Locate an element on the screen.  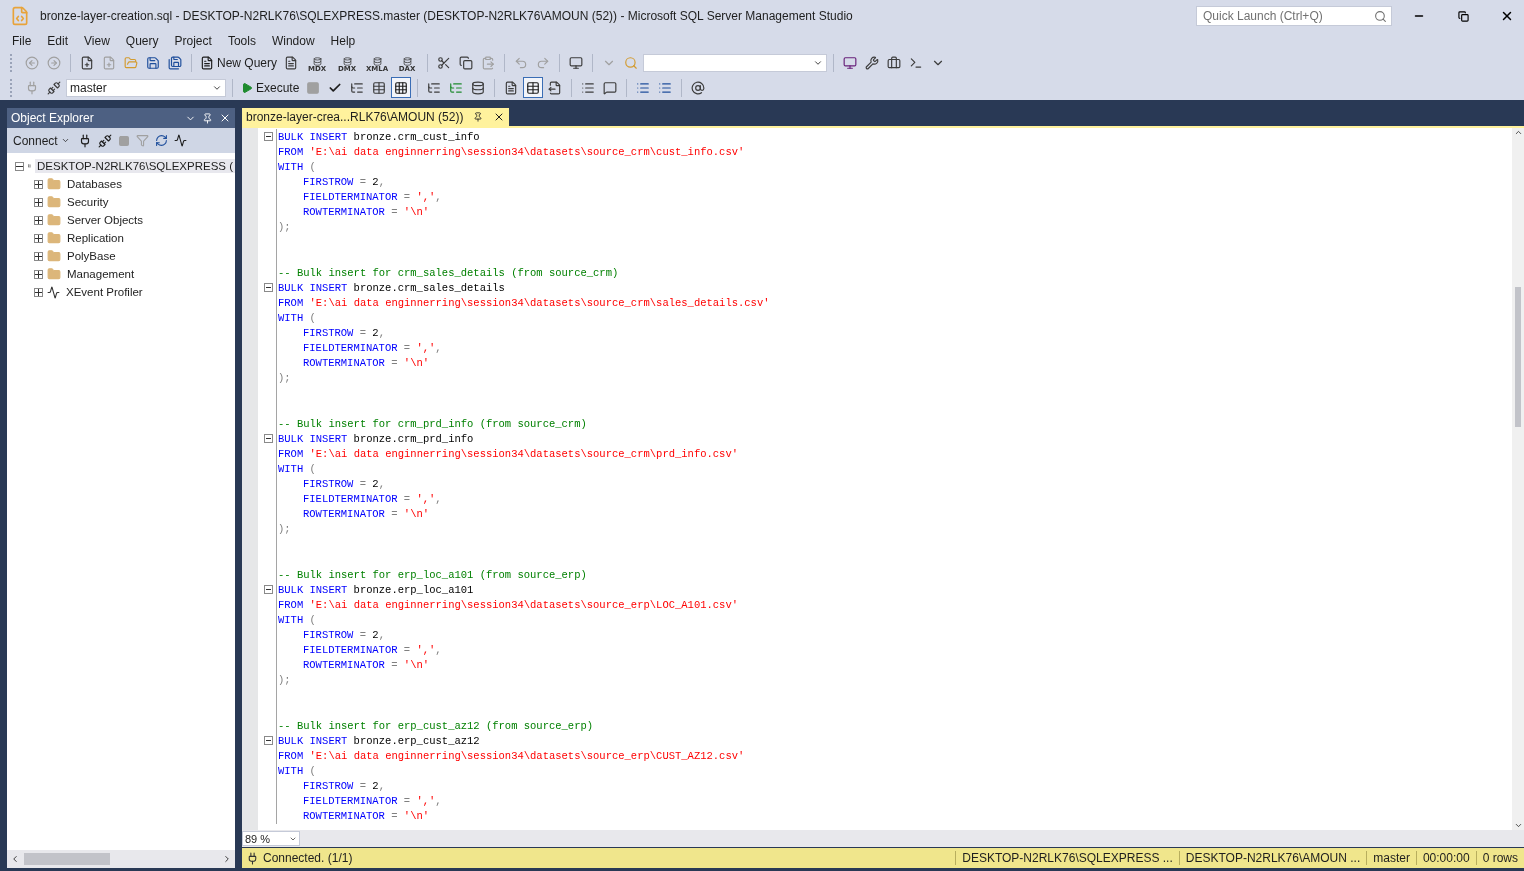
panel-title: Object Explorer is located at coordinates (53, 118).